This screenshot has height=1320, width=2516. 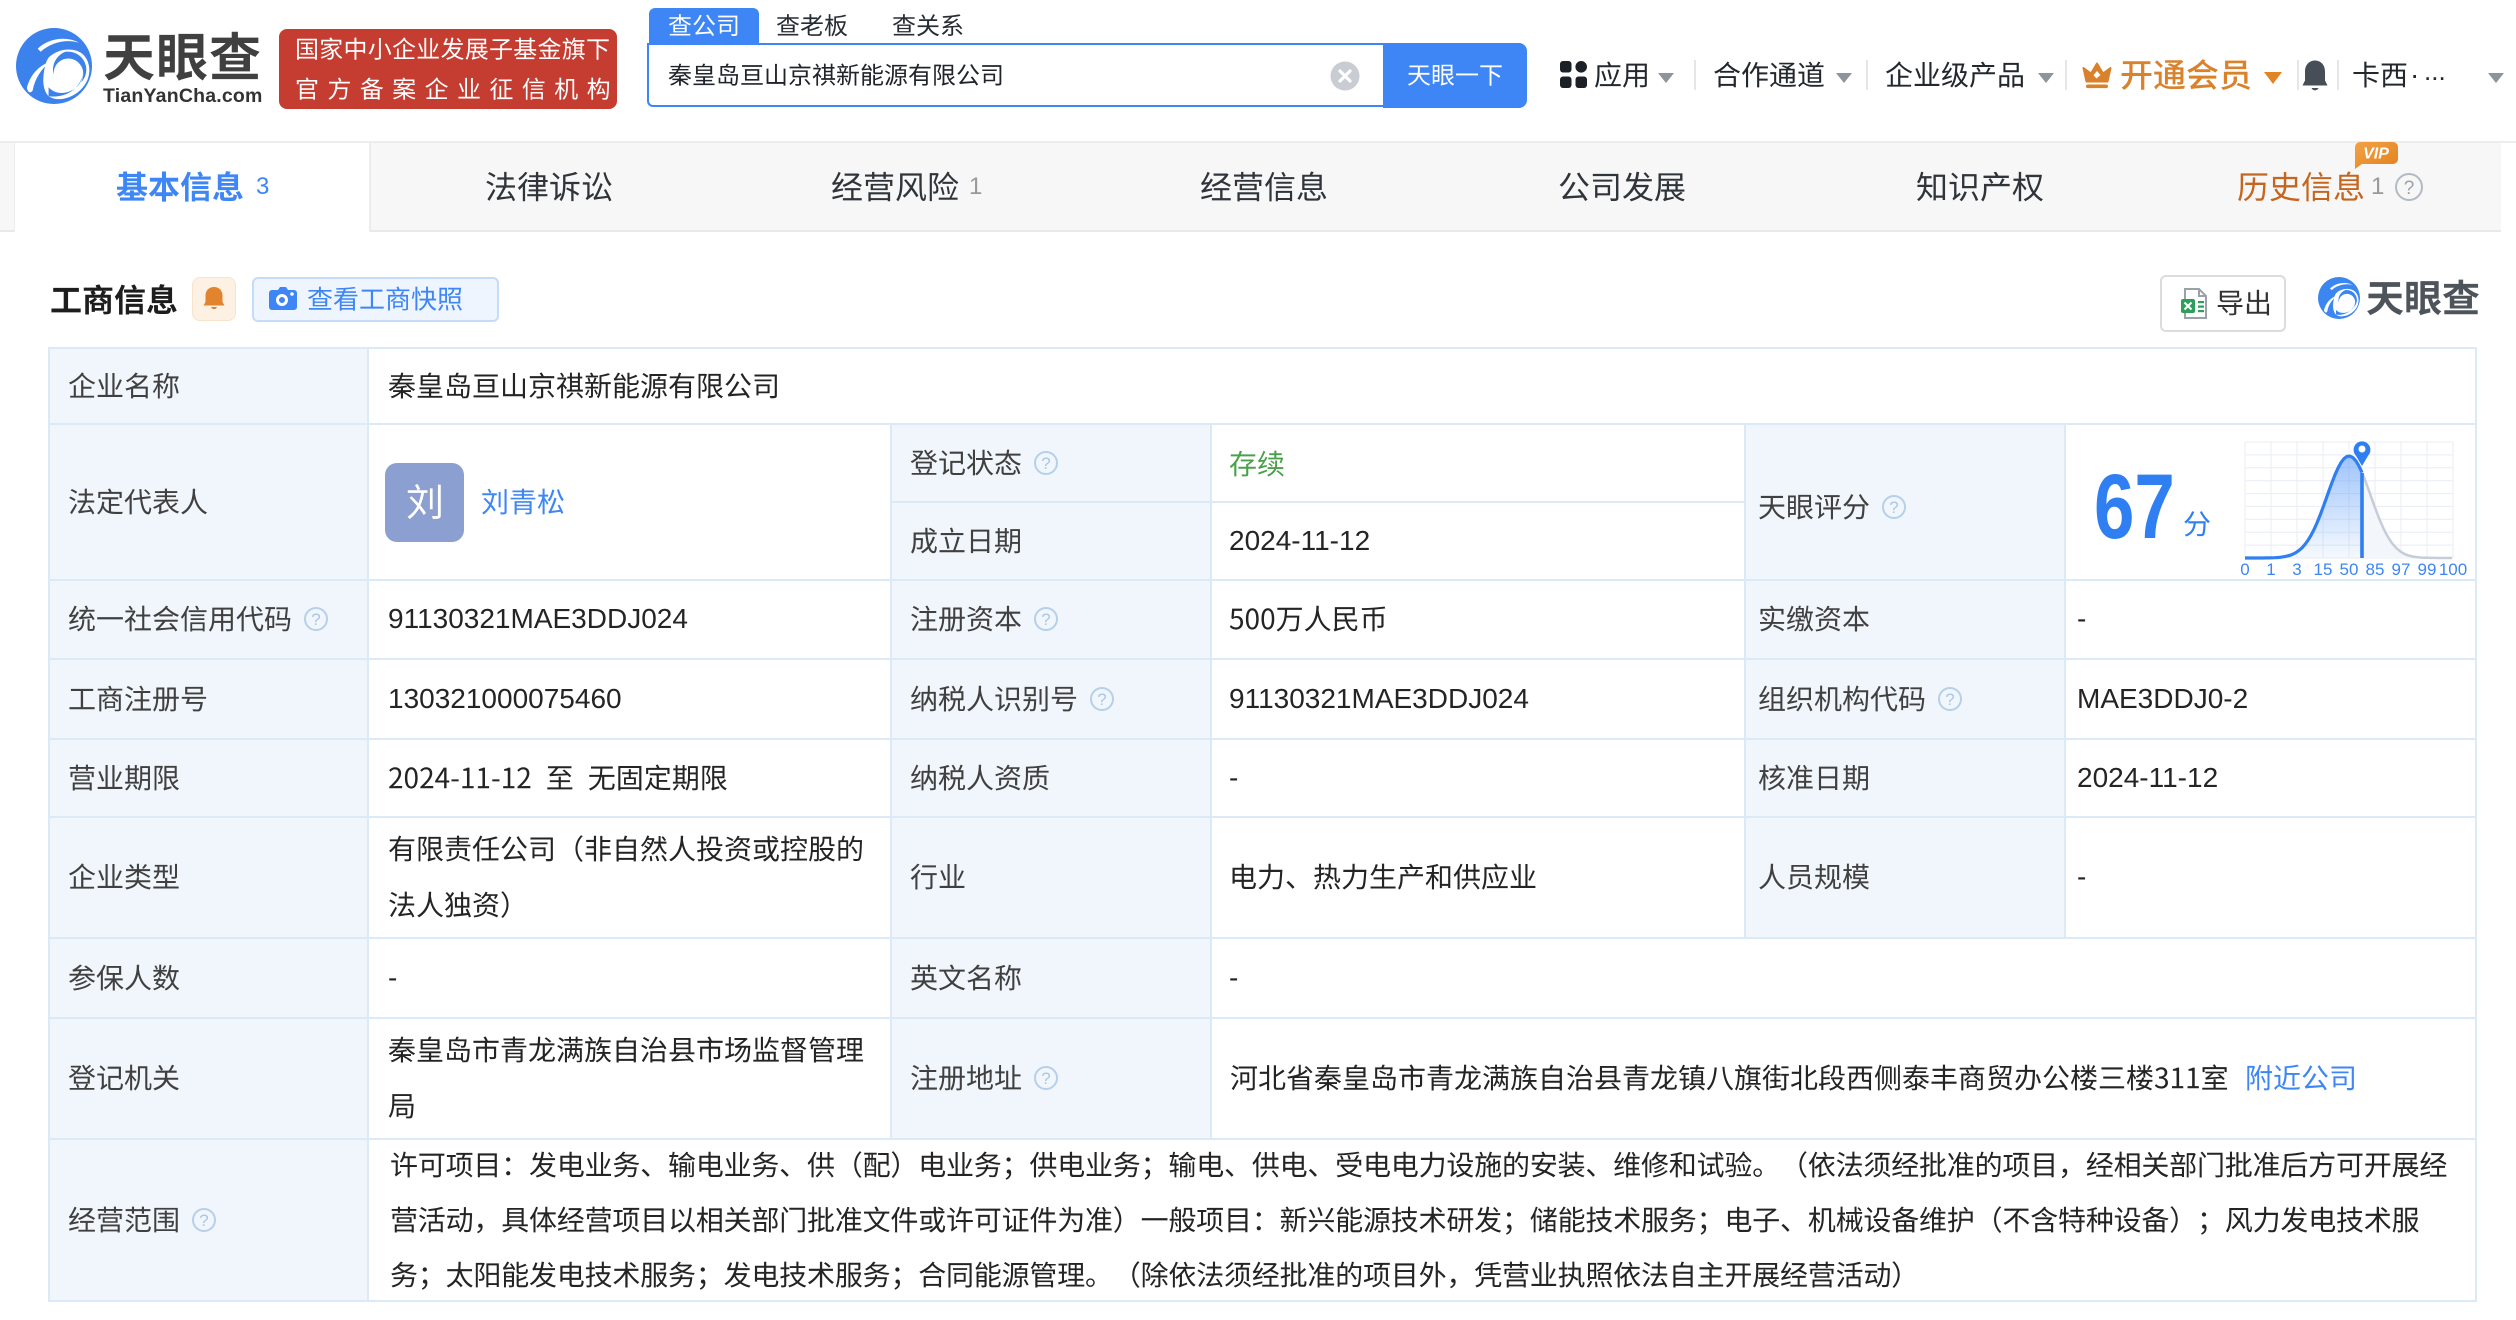 I want to click on svg-text: 15, so click(x=2323, y=569).